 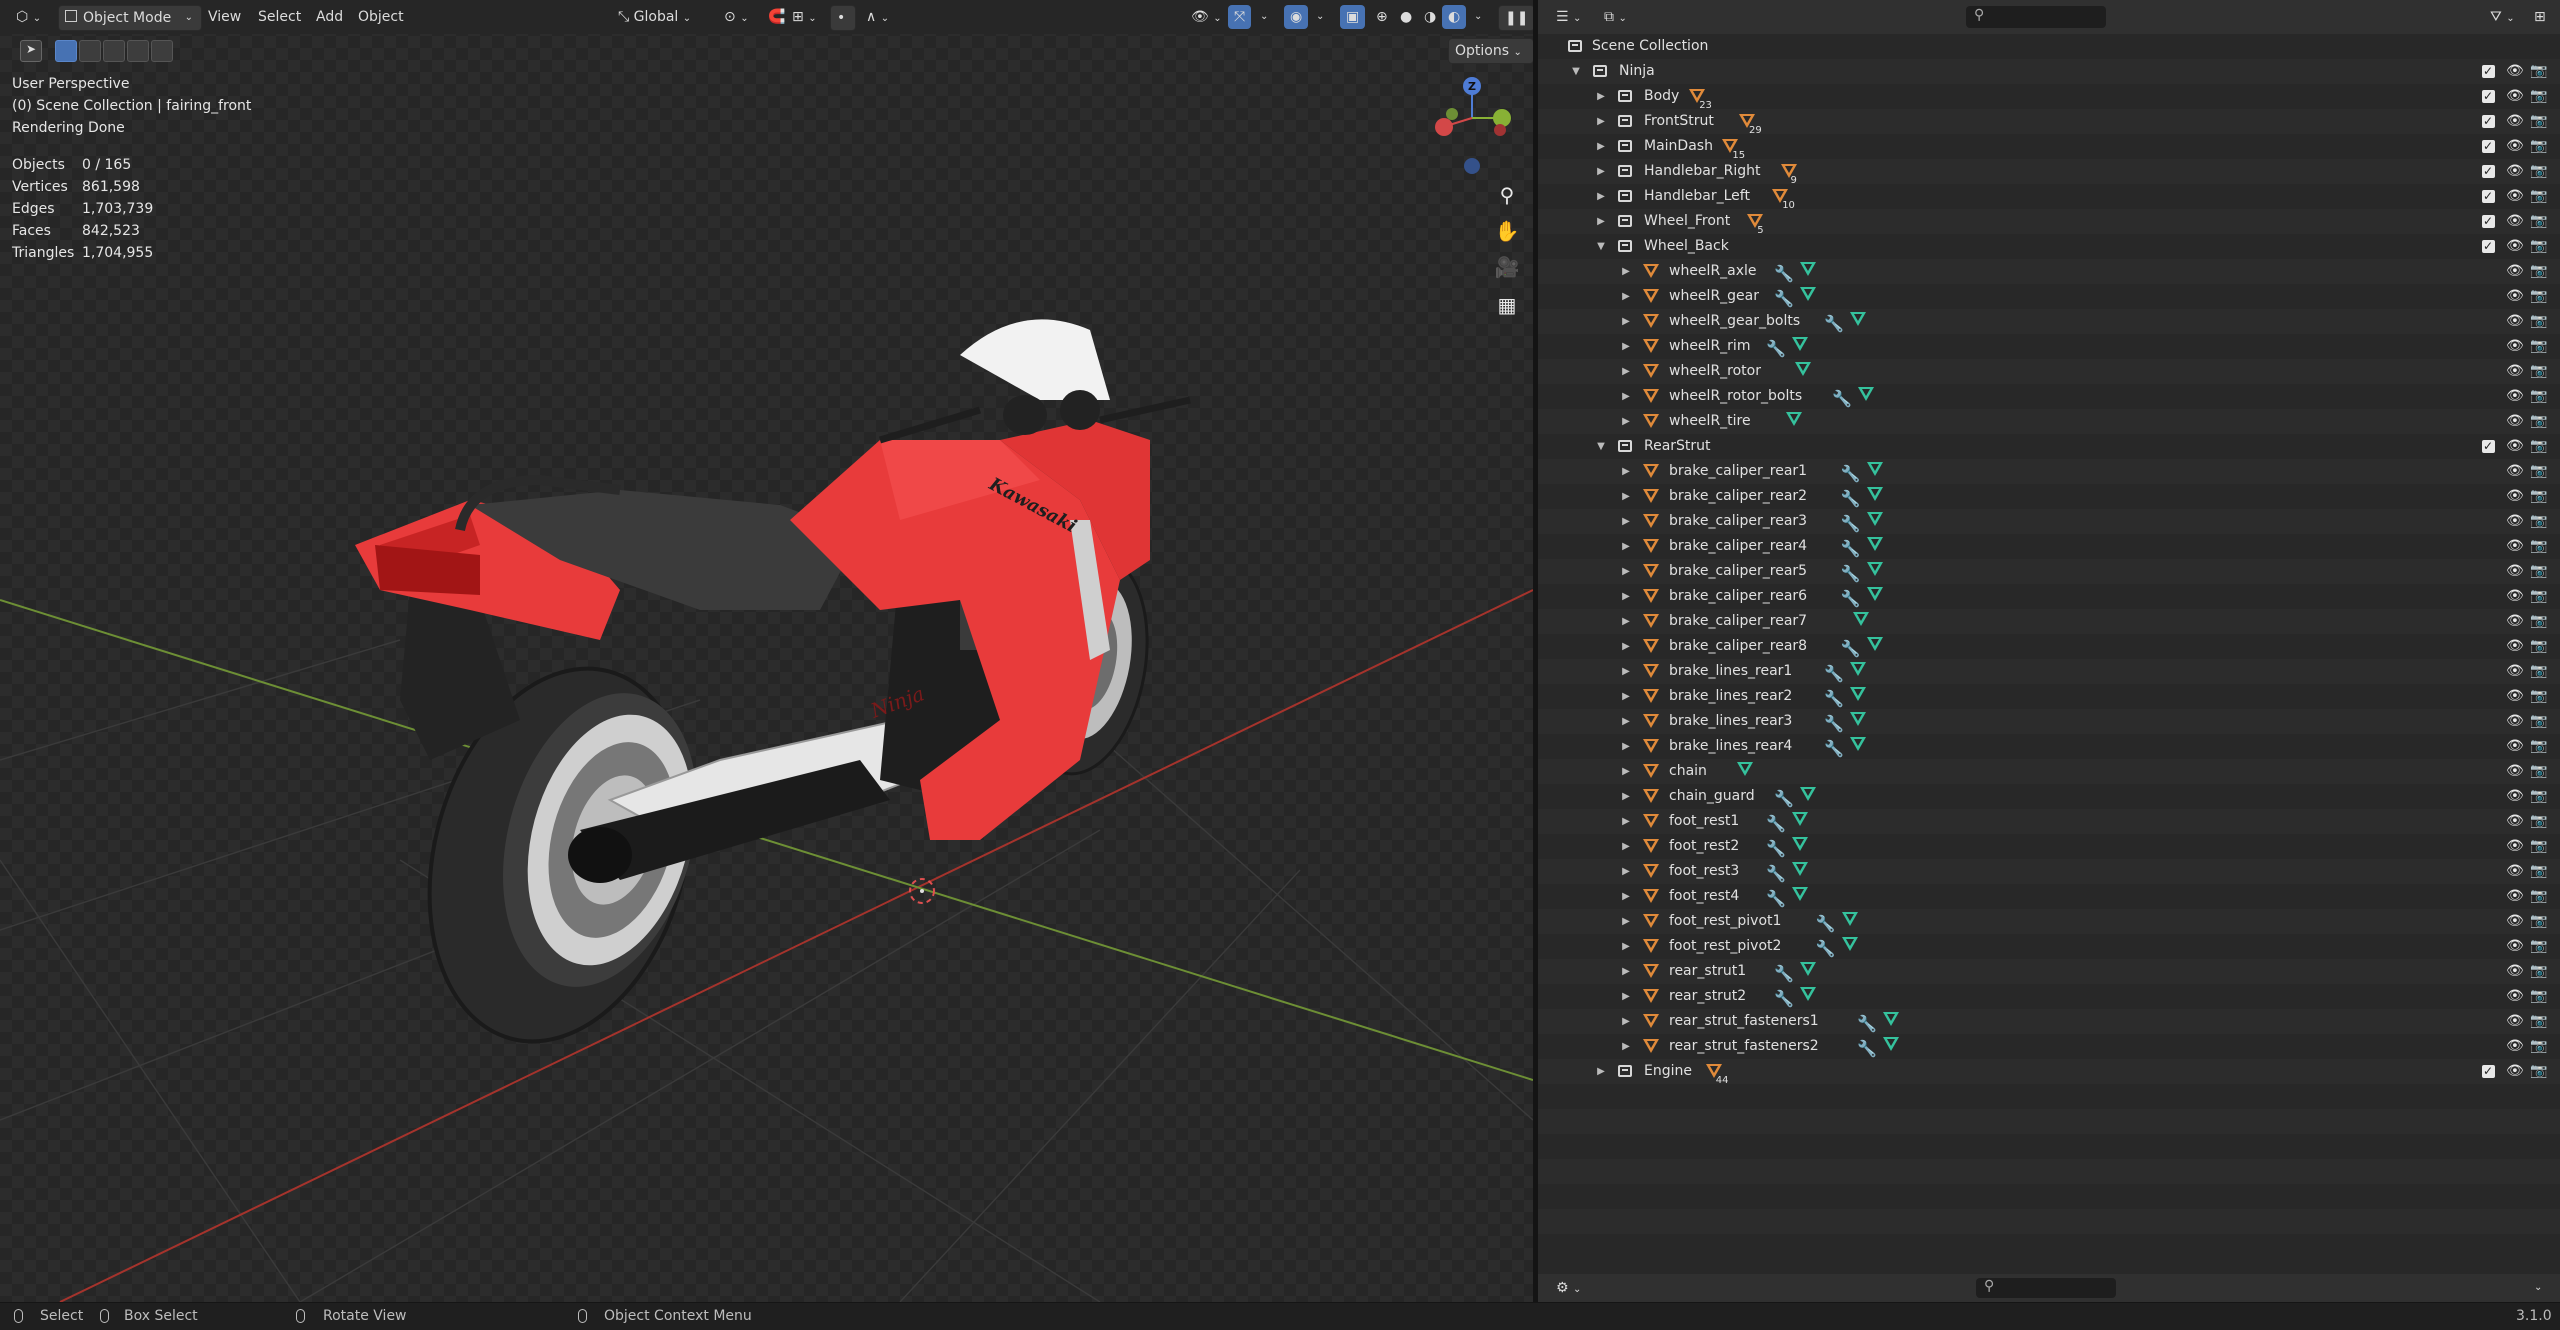 What do you see at coordinates (2540, 17) in the screenshot?
I see `new-collection-icon: ⊞` at bounding box center [2540, 17].